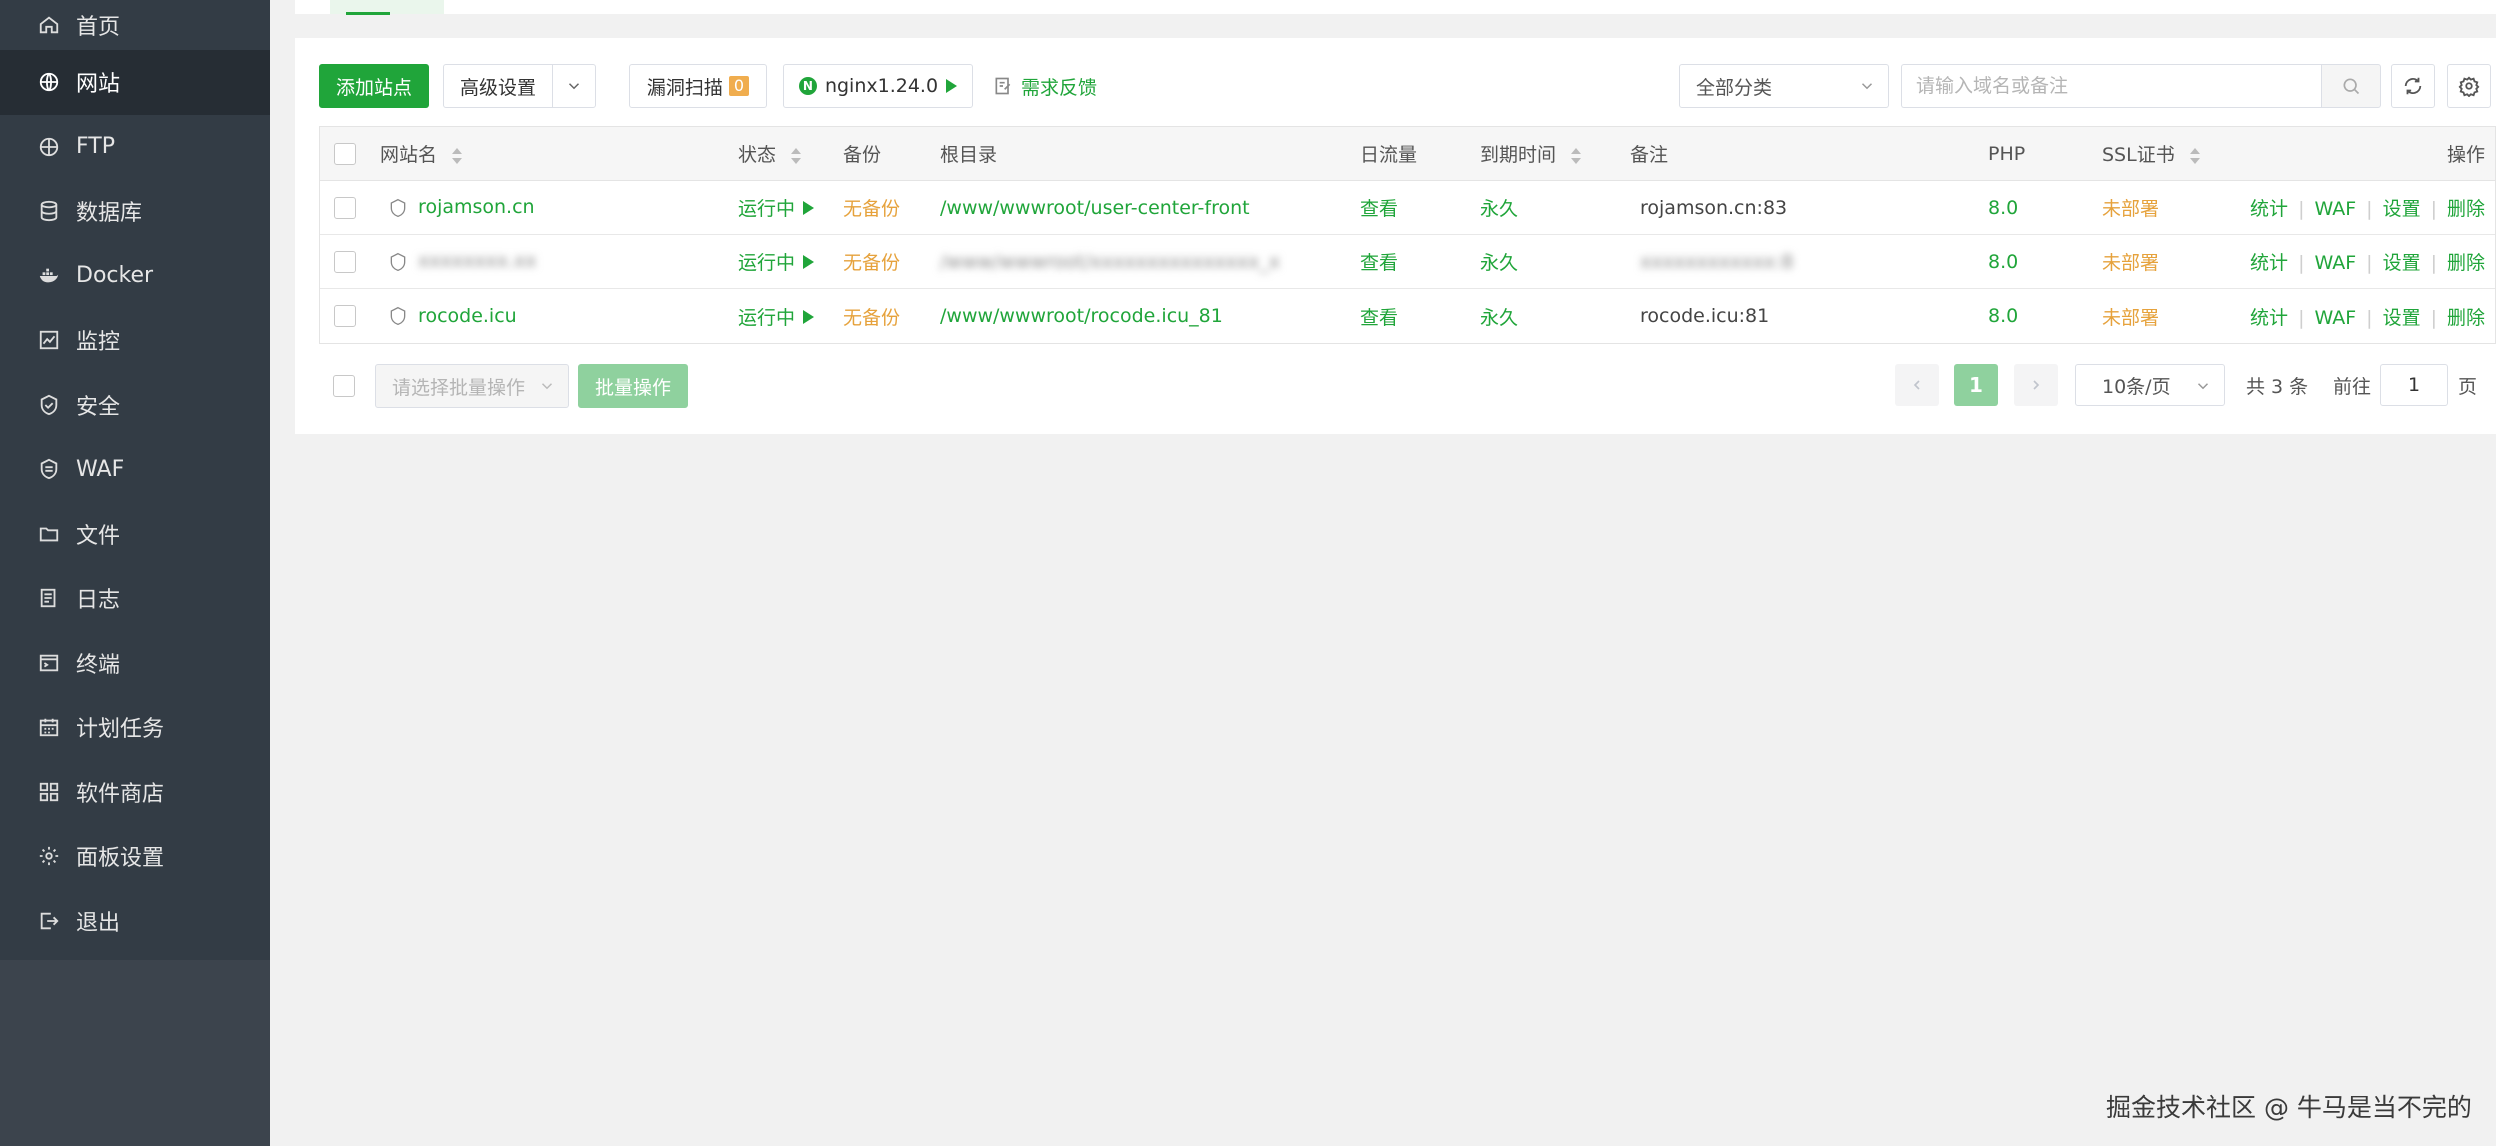 This screenshot has height=1146, width=2496. What do you see at coordinates (881, 86) in the screenshot?
I see `nginx-version: nginx1.24.0` at bounding box center [881, 86].